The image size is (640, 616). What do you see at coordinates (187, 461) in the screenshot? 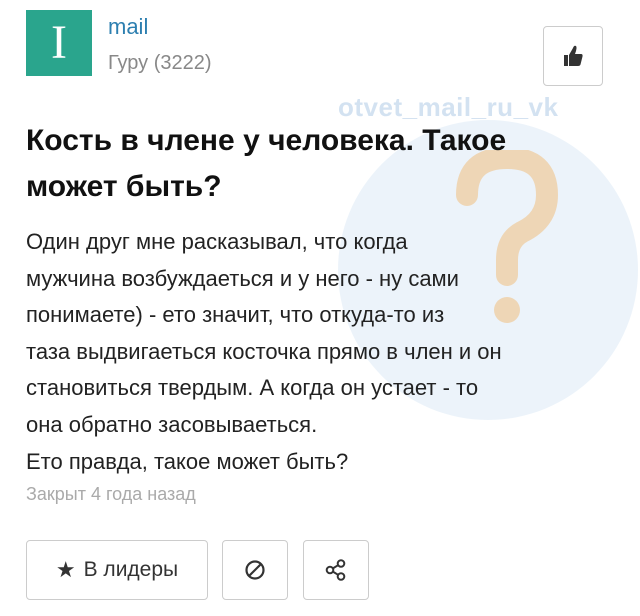
I see `question-body-line: Ето правда, такое может быть?` at bounding box center [187, 461].